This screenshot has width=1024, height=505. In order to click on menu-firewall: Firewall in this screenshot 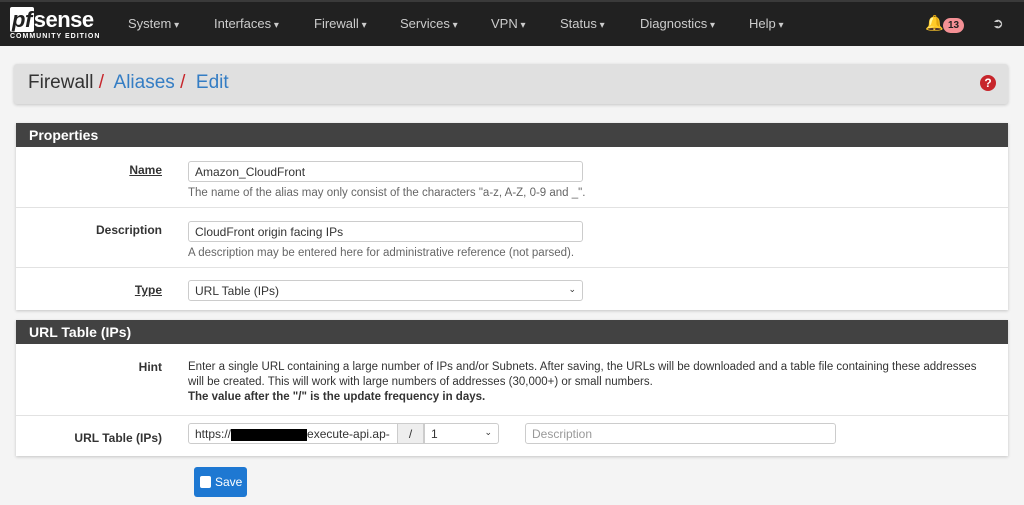, I will do `click(340, 23)`.